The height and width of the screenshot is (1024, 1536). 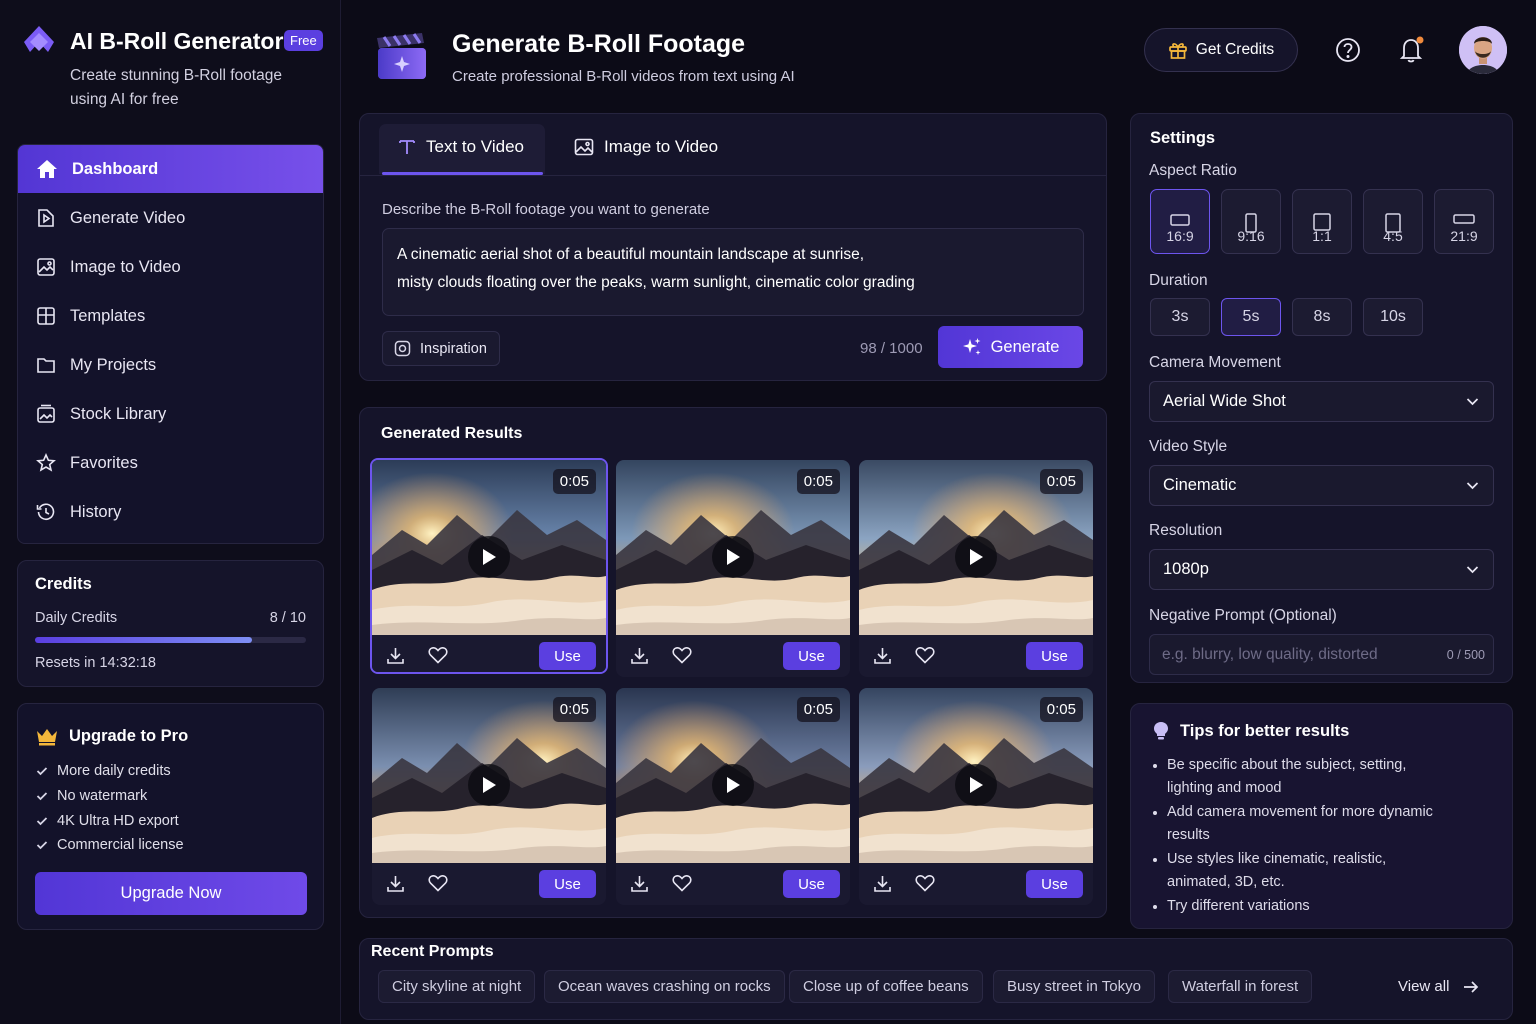 I want to click on aspect-ratio-option: 16:9, so click(x=1180, y=221).